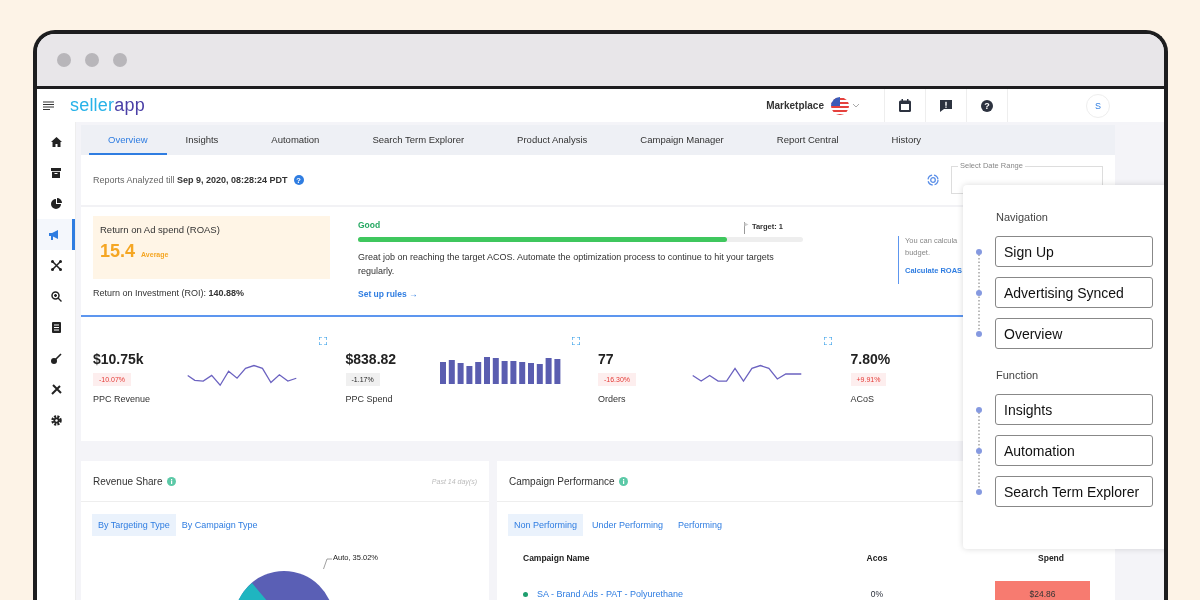  I want to click on metric-label: Orders, so click(612, 399).